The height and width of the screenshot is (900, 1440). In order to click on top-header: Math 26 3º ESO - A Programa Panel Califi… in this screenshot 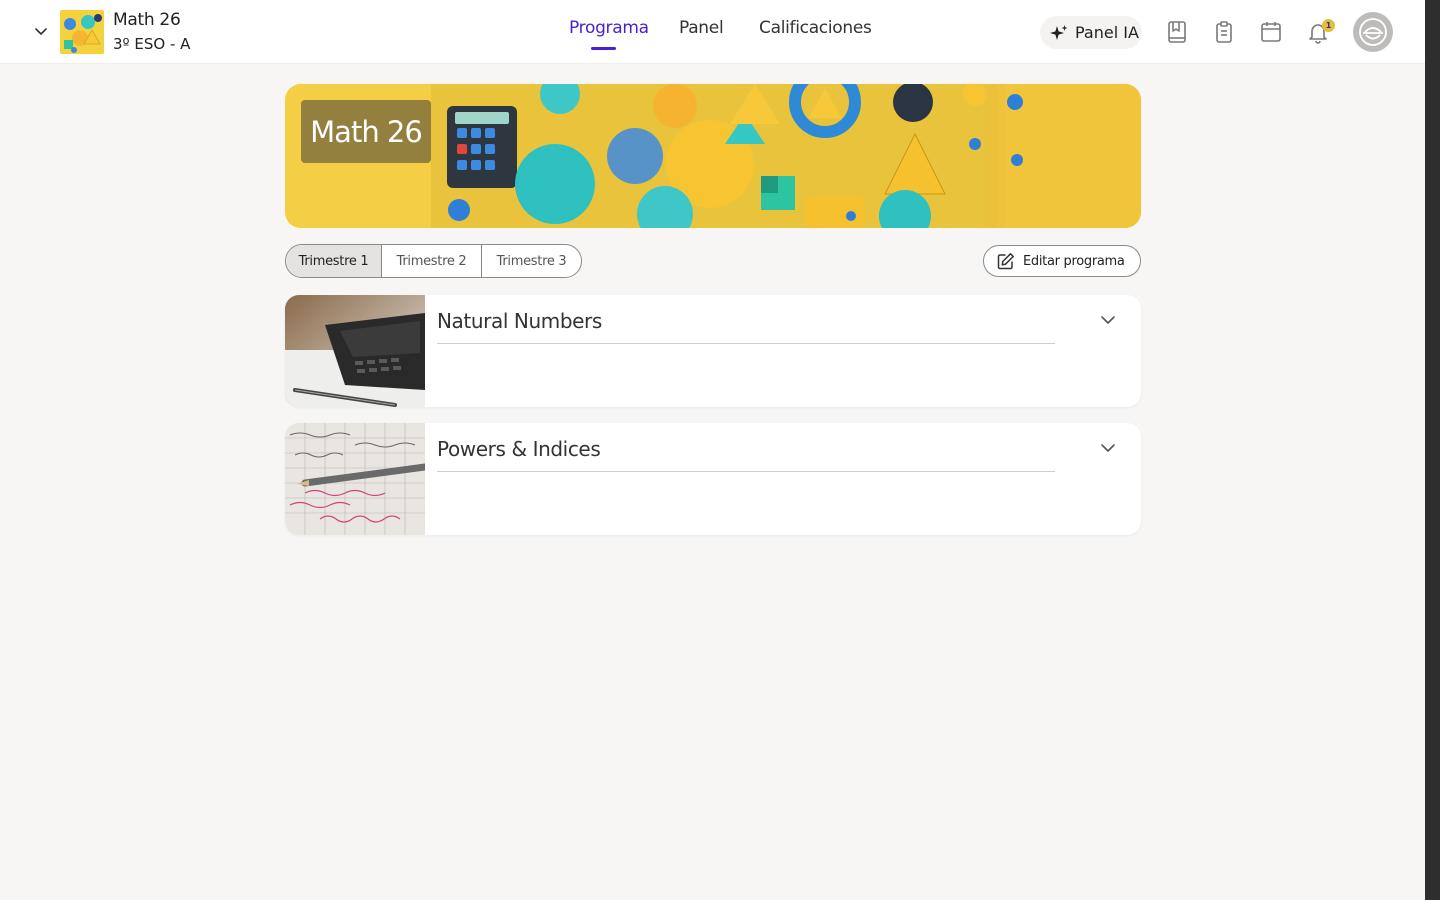, I will do `click(712, 32)`.